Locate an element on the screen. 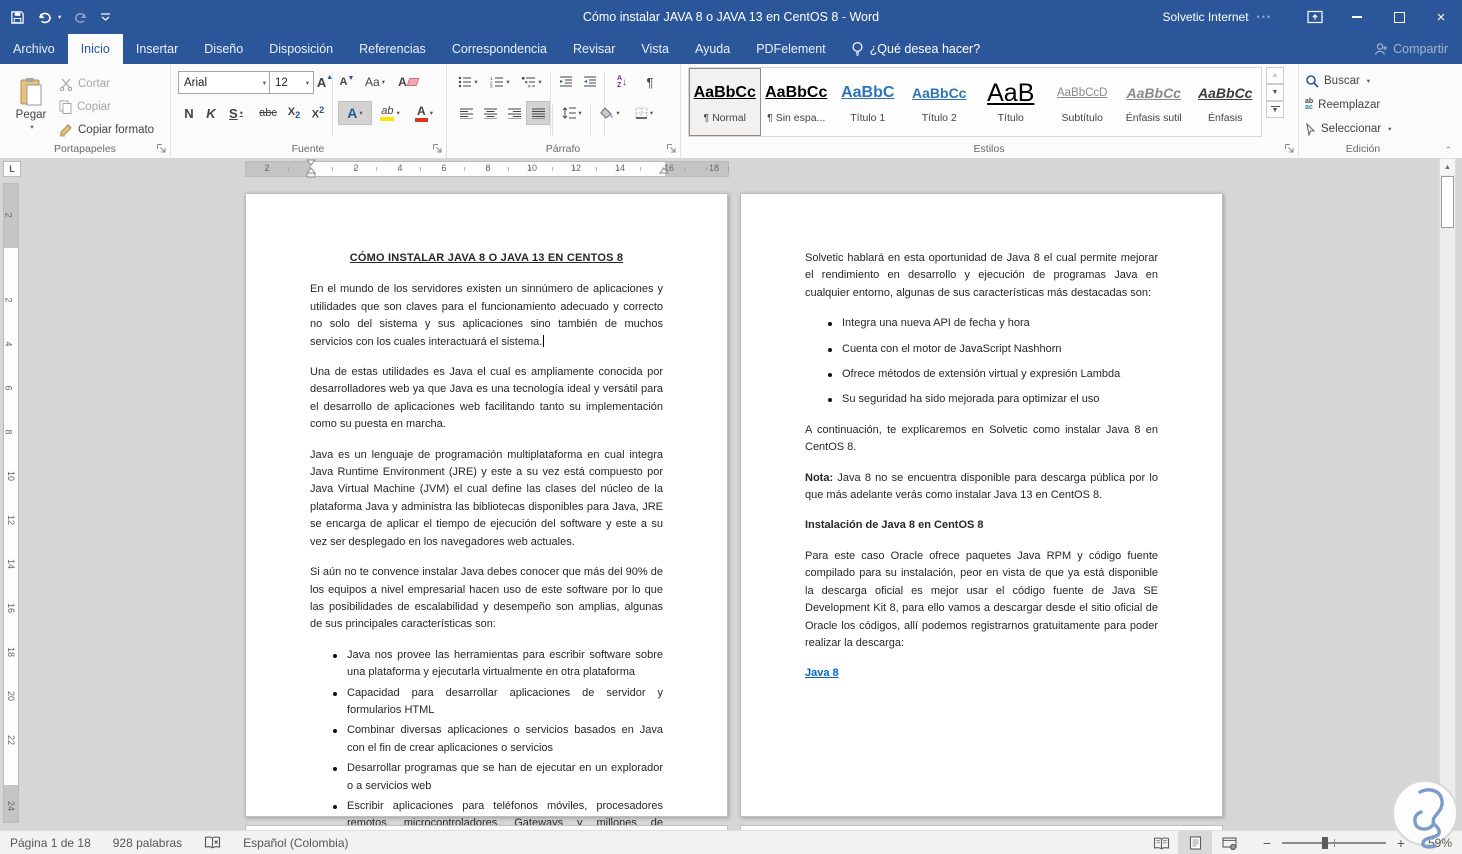  multilevel-list-button: ▾ is located at coordinates (532, 82).